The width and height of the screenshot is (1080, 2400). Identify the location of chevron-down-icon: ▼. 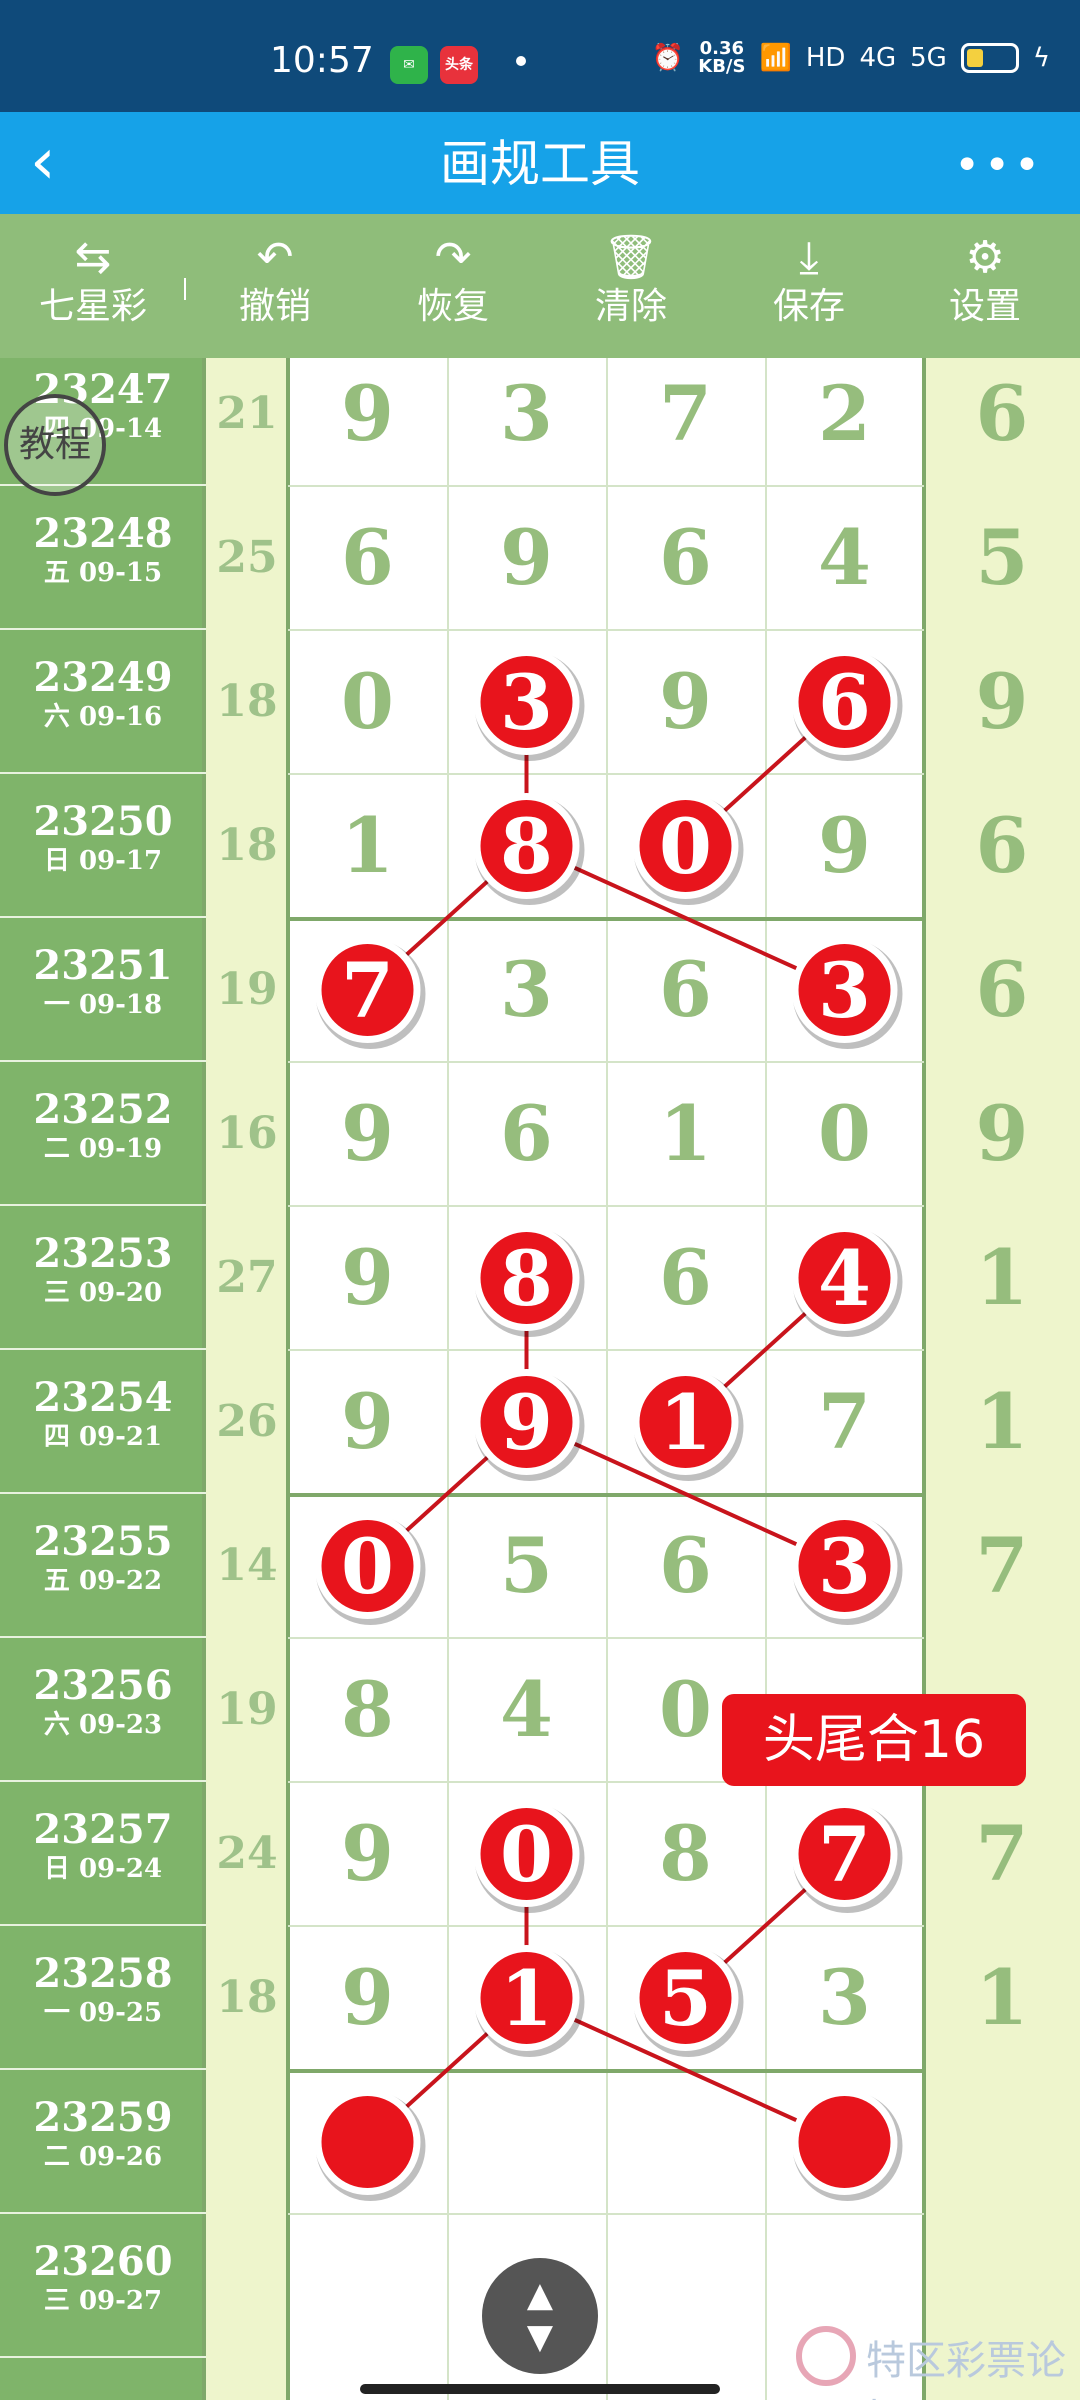
(540, 2337).